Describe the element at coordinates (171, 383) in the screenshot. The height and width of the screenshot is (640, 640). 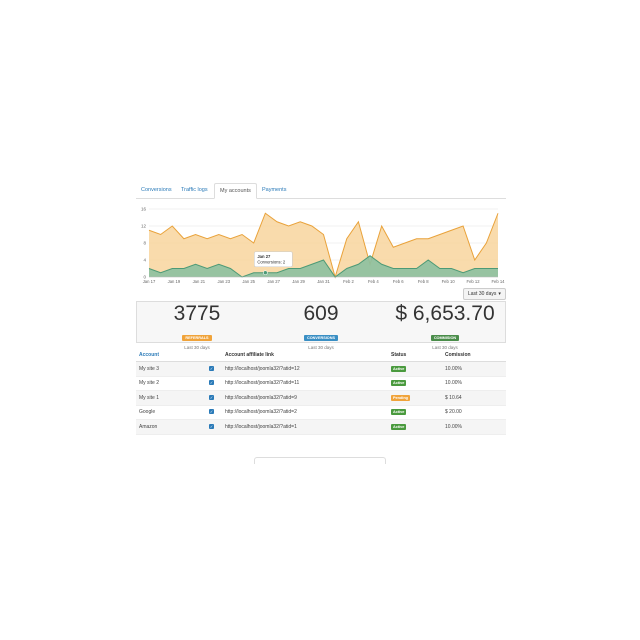
I see `account-cell: My site 2` at that location.